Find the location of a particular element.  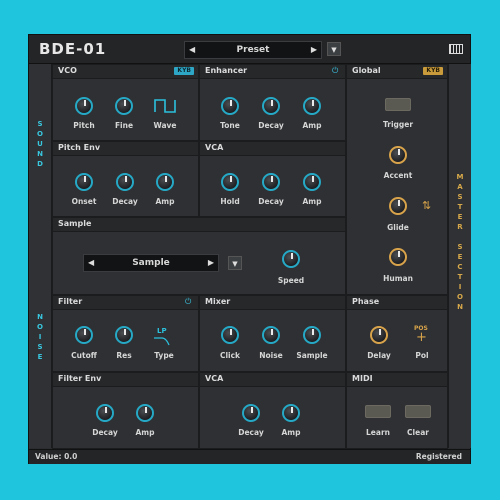

left-sidebar: SOUND NOISE is located at coordinates (40, 256).